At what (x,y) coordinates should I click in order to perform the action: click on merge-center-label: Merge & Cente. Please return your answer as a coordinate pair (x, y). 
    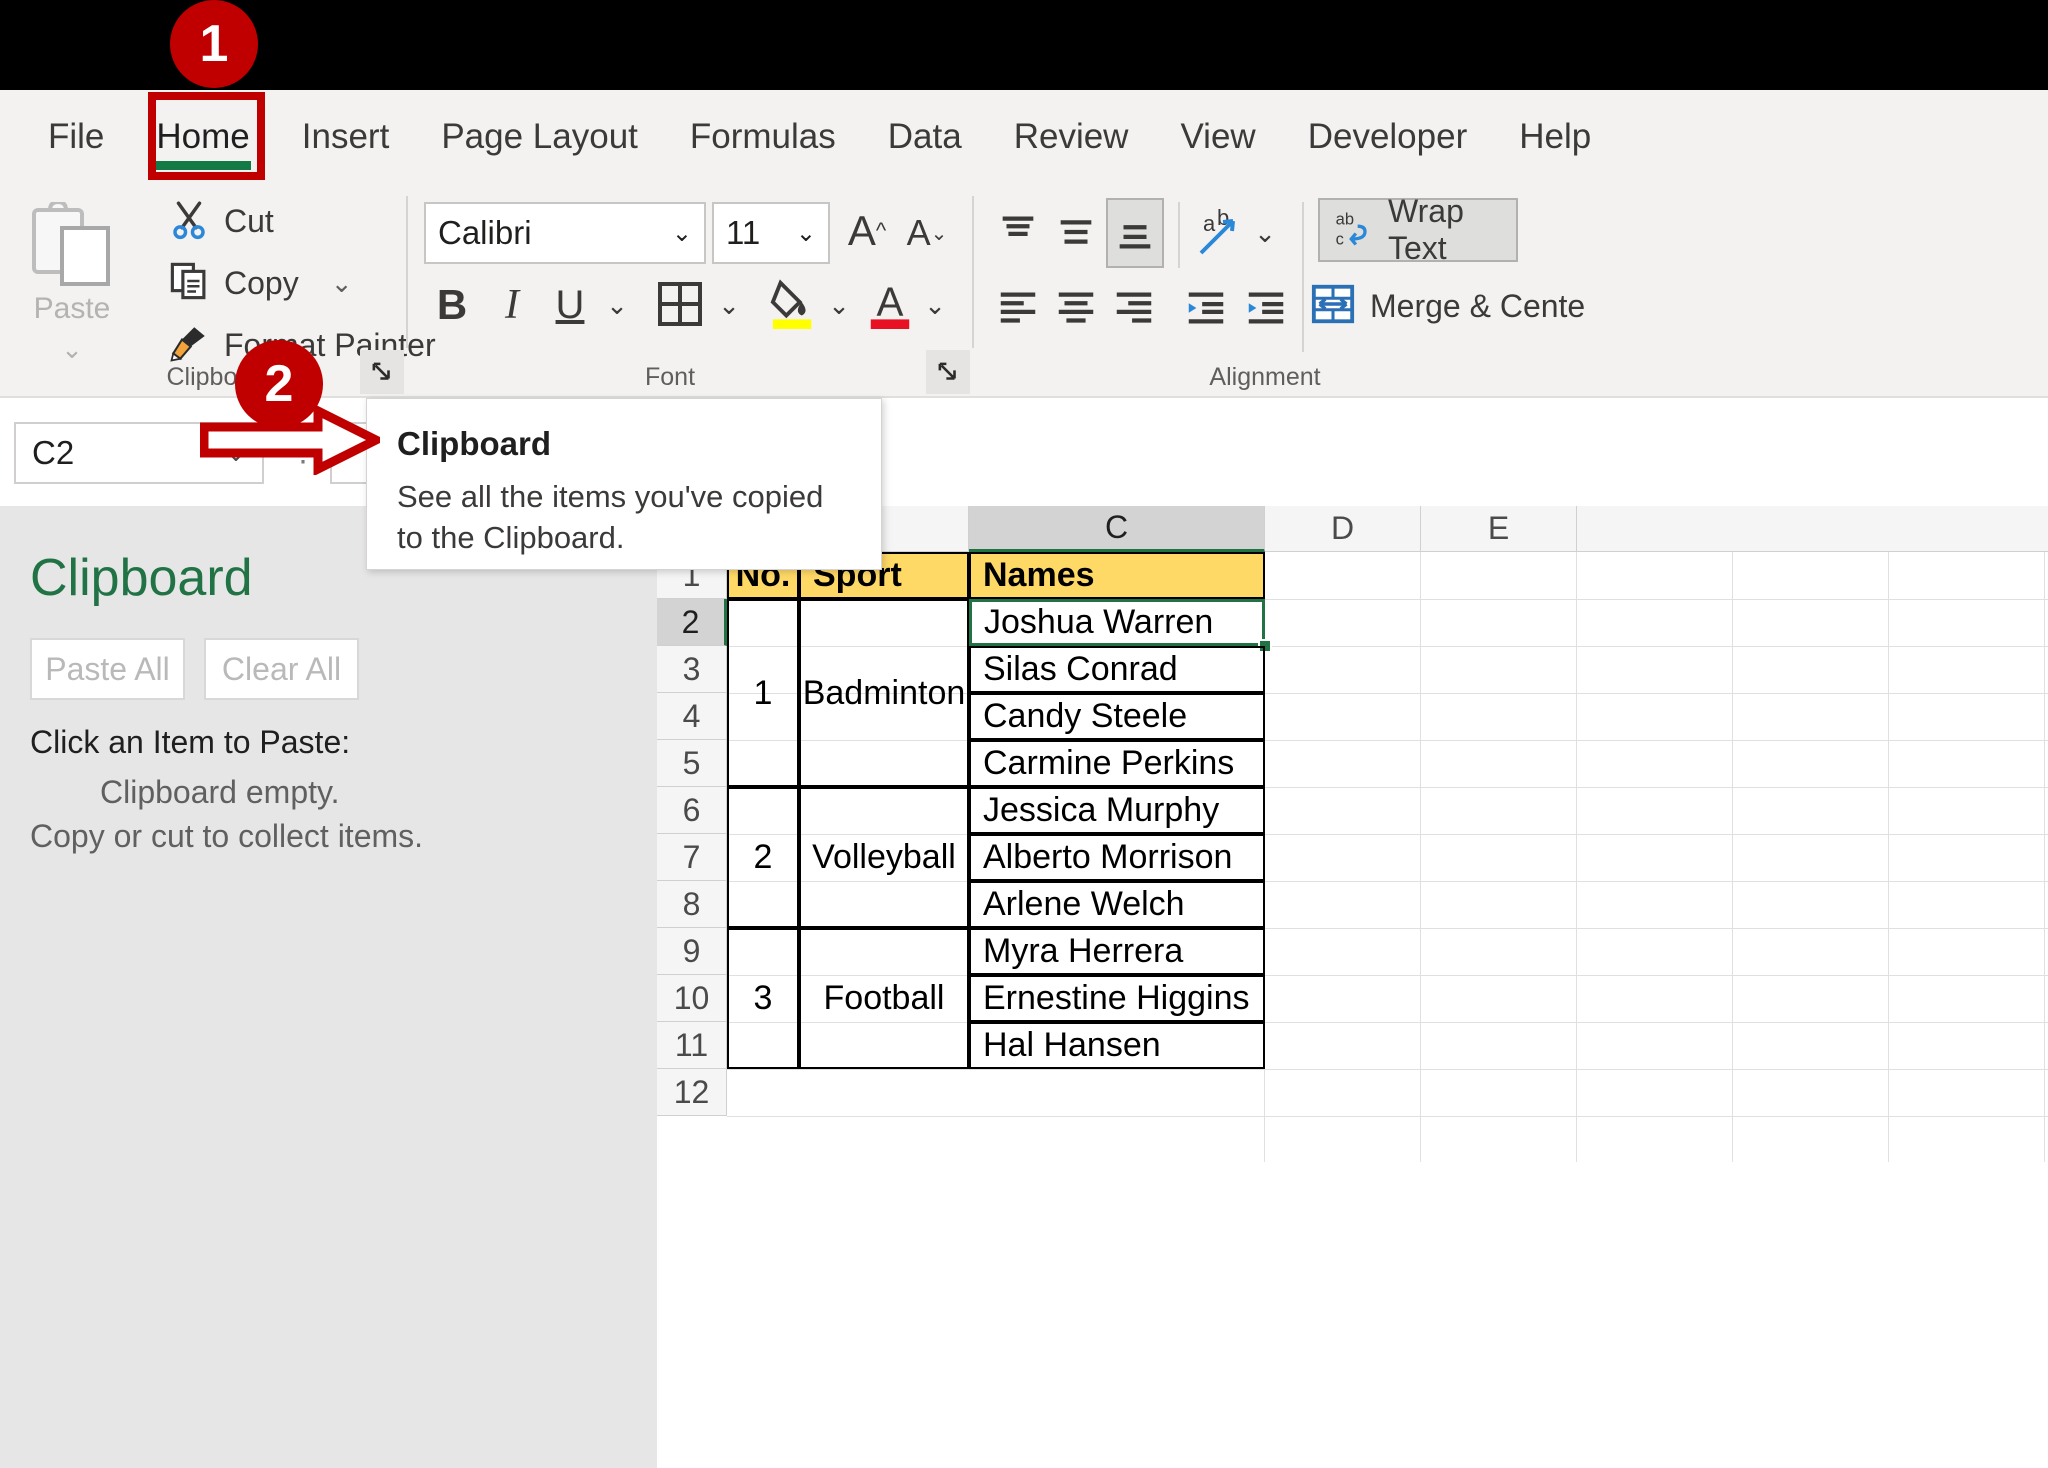
    Looking at the image, I should click on (1478, 305).